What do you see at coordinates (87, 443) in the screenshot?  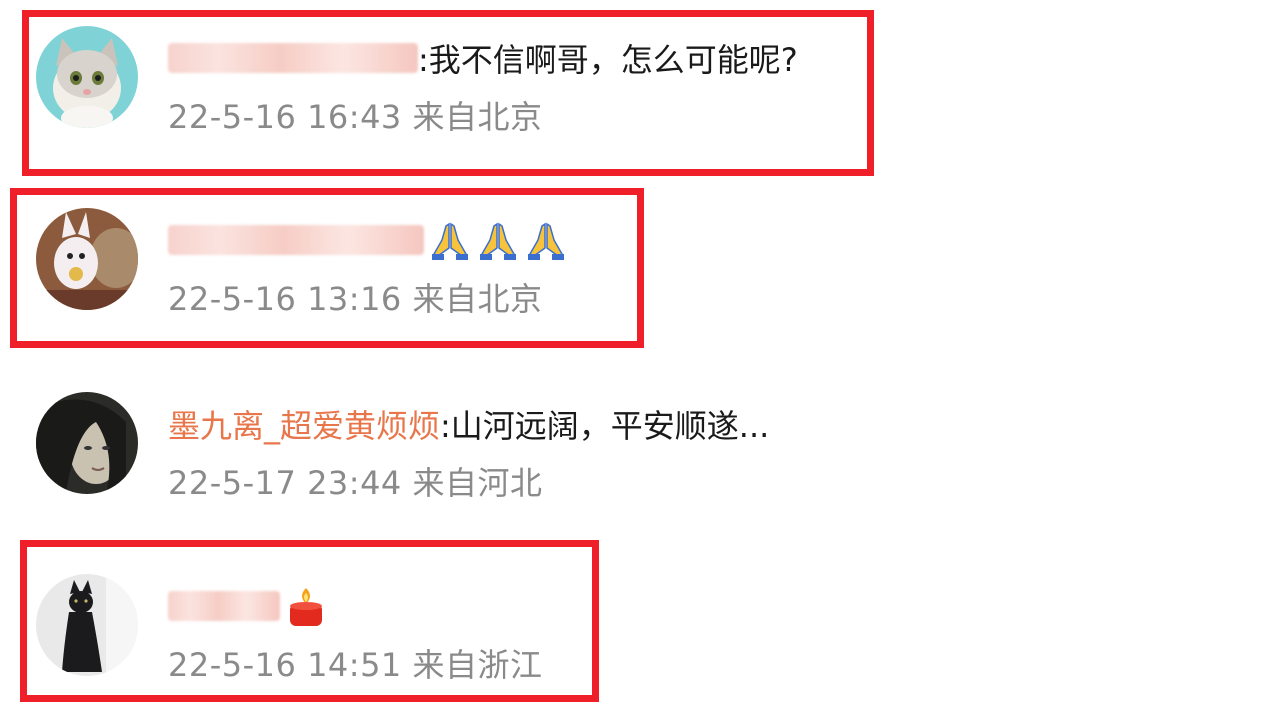 I see `person-avatar-icon` at bounding box center [87, 443].